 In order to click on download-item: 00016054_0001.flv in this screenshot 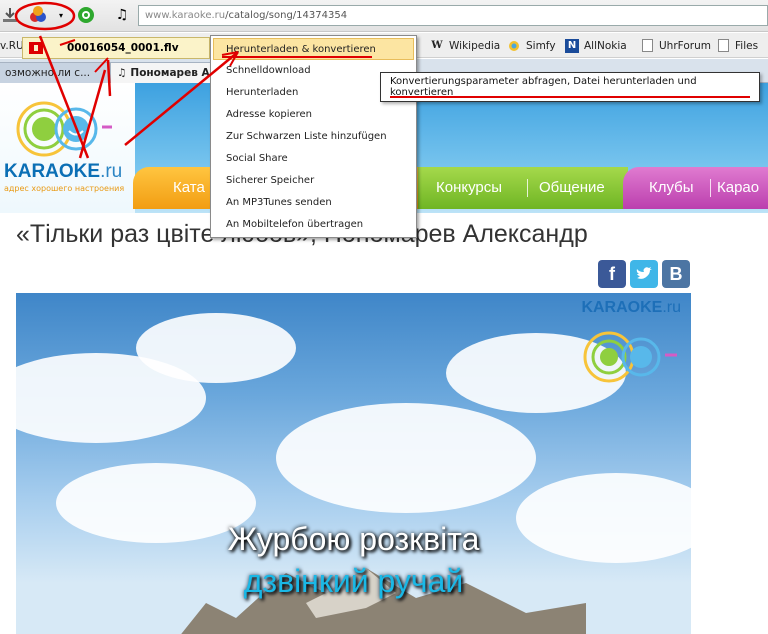, I will do `click(116, 48)`.